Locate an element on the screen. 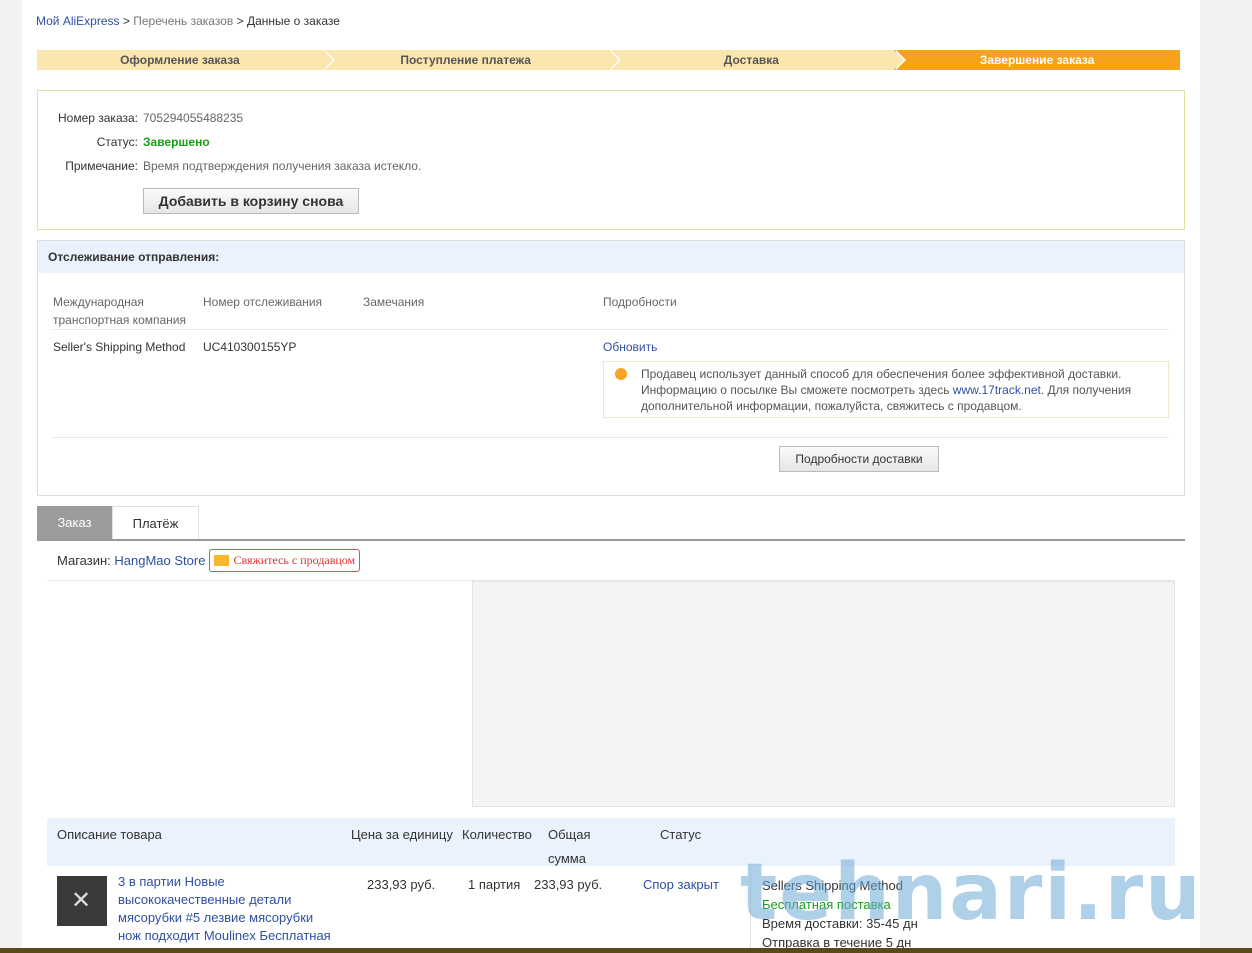  content-placeholder is located at coordinates (823, 694).